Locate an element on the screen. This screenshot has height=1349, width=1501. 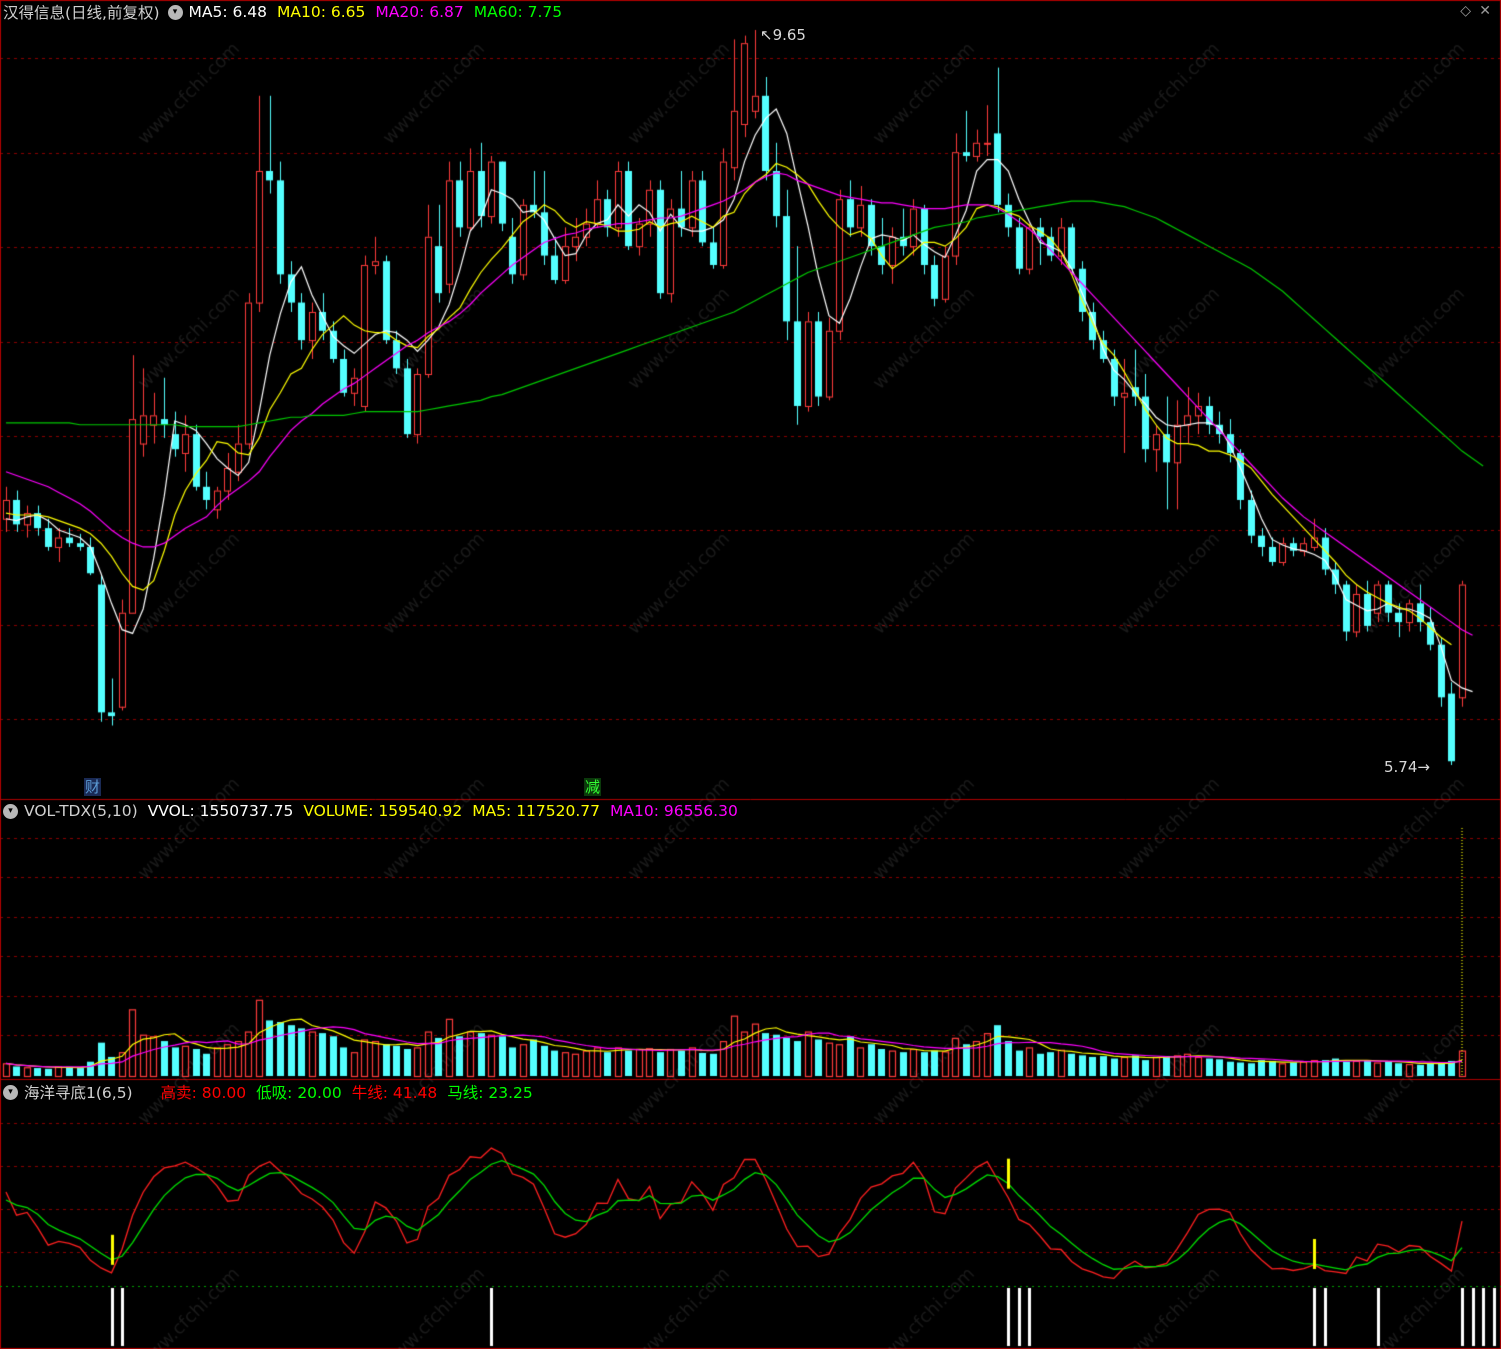
ma-indicator-2: MA20: 6.87 is located at coordinates (419, 12).